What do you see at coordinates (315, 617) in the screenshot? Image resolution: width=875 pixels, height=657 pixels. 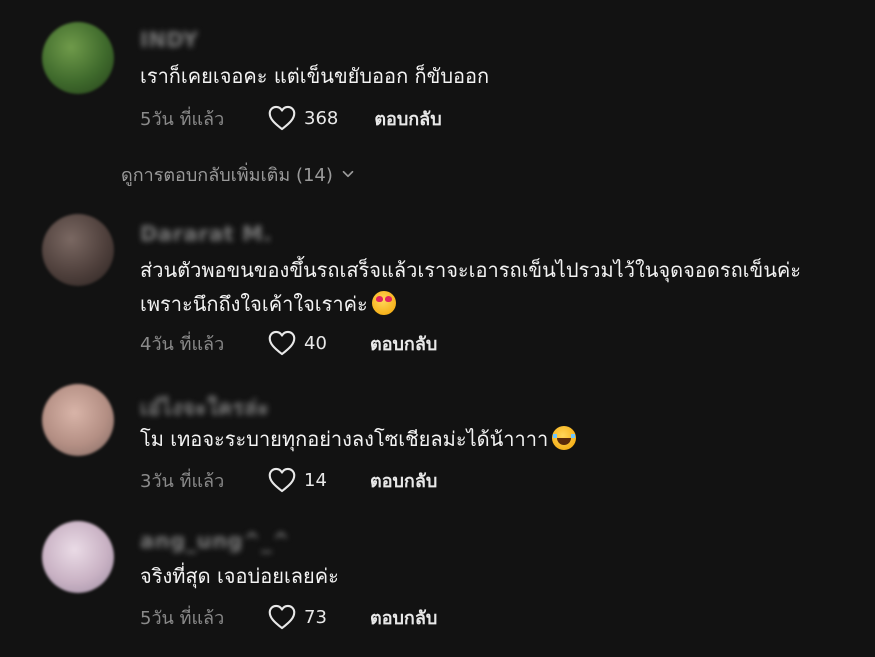 I see `like-count: 73` at bounding box center [315, 617].